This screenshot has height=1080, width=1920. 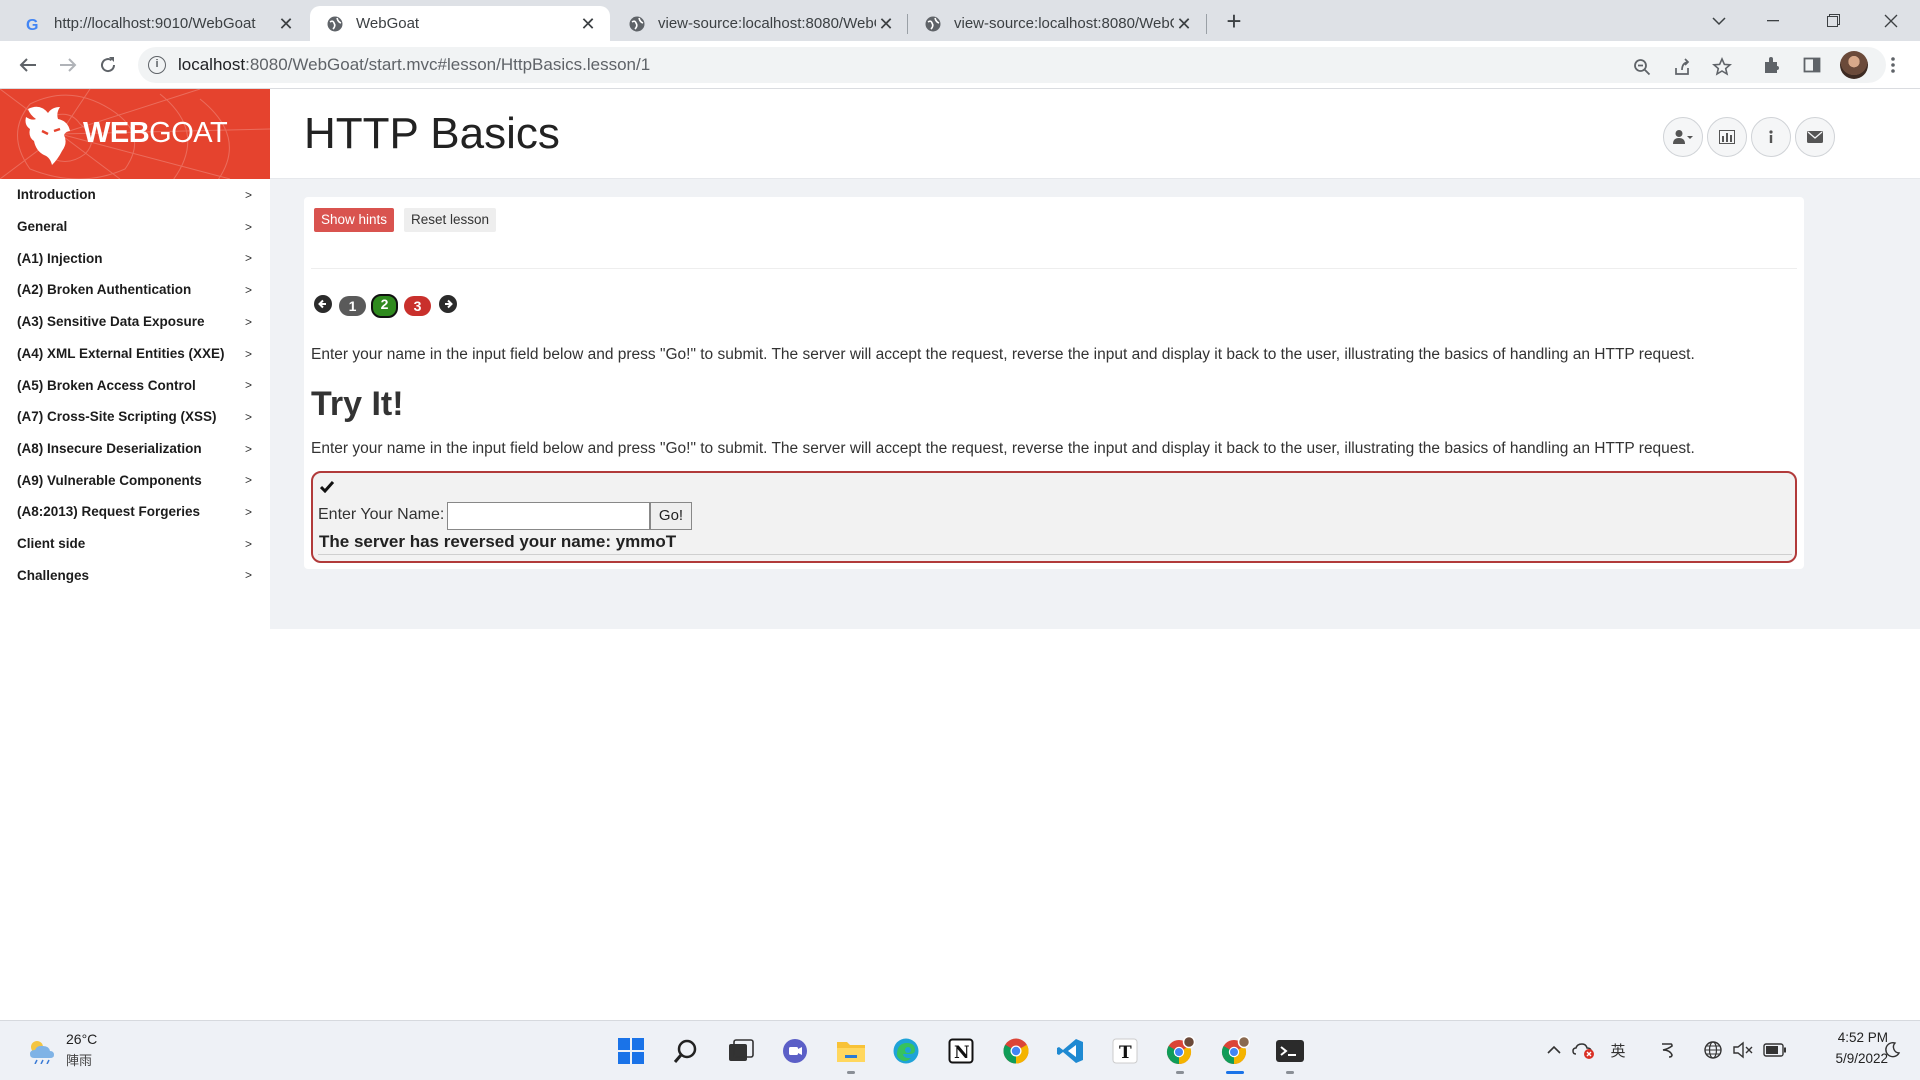 What do you see at coordinates (1848, 1037) in the screenshot?
I see `clock-time: 4:52 PM` at bounding box center [1848, 1037].